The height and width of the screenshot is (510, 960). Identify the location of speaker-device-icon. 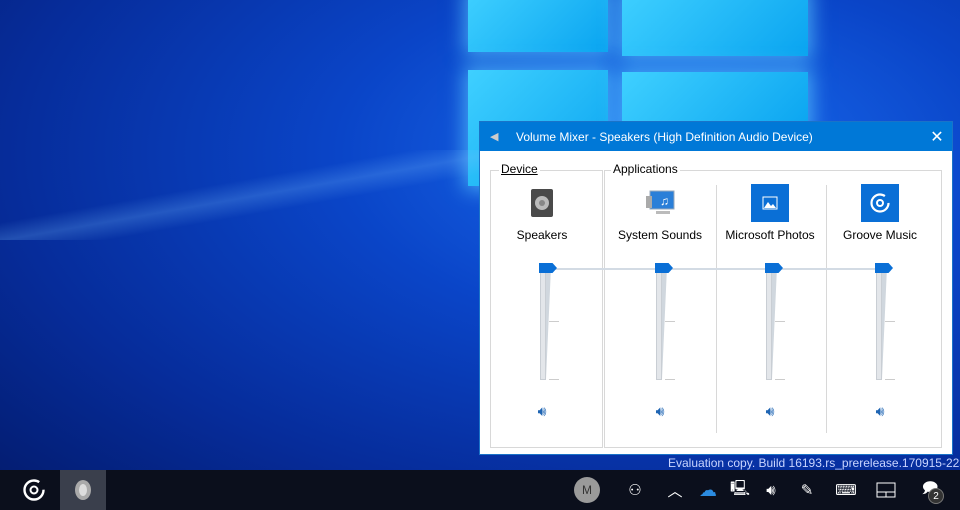
(542, 203).